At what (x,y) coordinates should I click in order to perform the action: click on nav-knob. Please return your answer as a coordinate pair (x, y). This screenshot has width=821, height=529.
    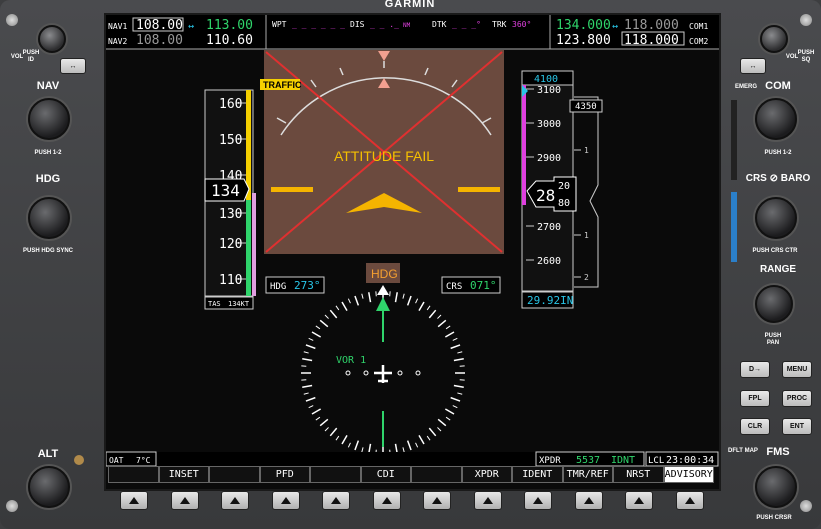
    Looking at the image, I should click on (49, 119).